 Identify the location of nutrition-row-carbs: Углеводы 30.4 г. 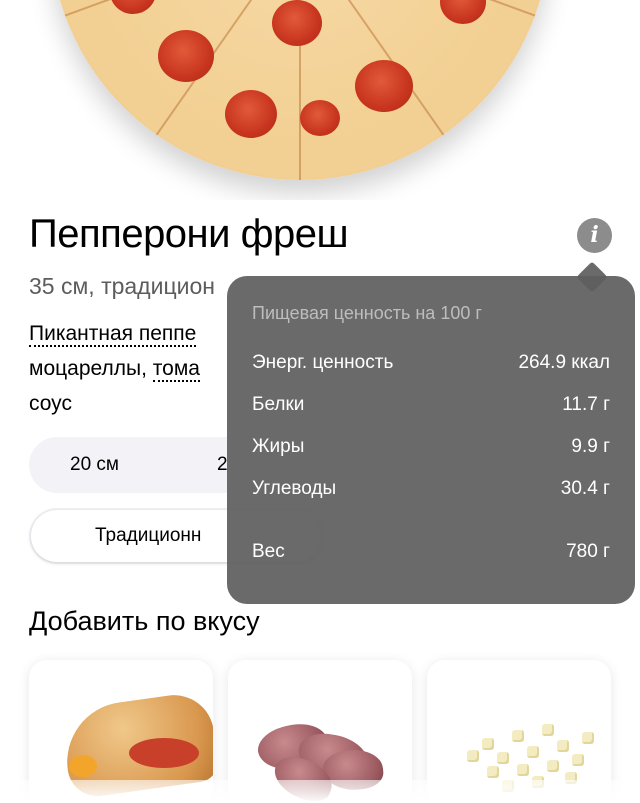
(431, 491).